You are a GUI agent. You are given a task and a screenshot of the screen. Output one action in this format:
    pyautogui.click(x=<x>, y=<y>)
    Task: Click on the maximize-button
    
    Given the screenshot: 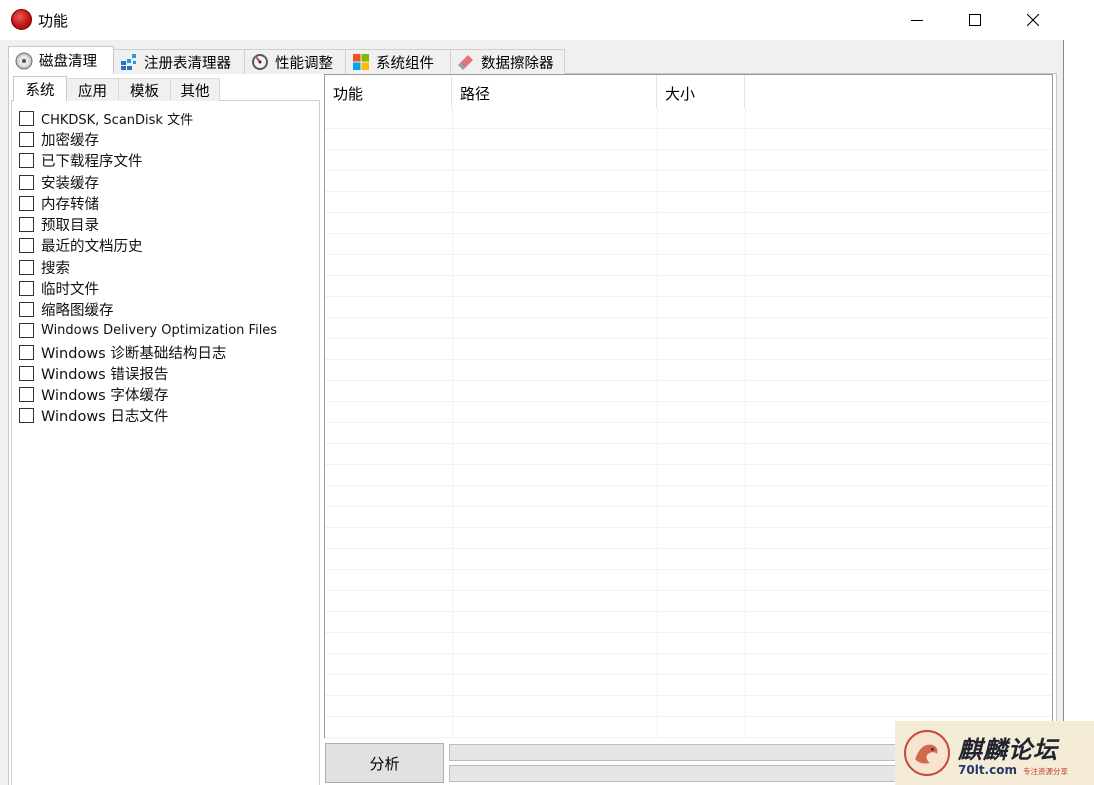 What is the action you would take?
    pyautogui.click(x=975, y=20)
    